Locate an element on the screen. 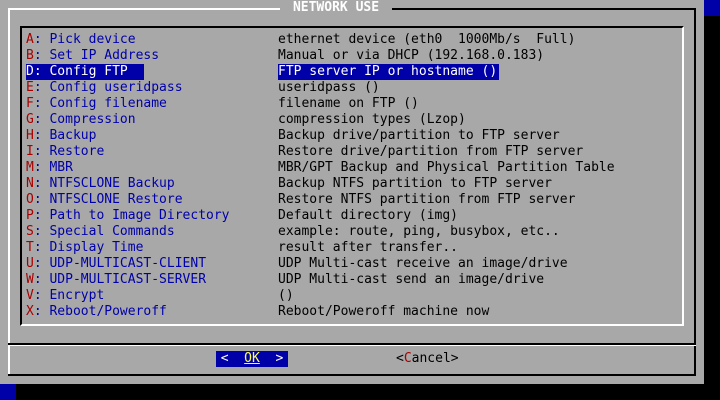 The width and height of the screenshot is (720, 400). menu-item-hotkey: W is located at coordinates (30, 279).